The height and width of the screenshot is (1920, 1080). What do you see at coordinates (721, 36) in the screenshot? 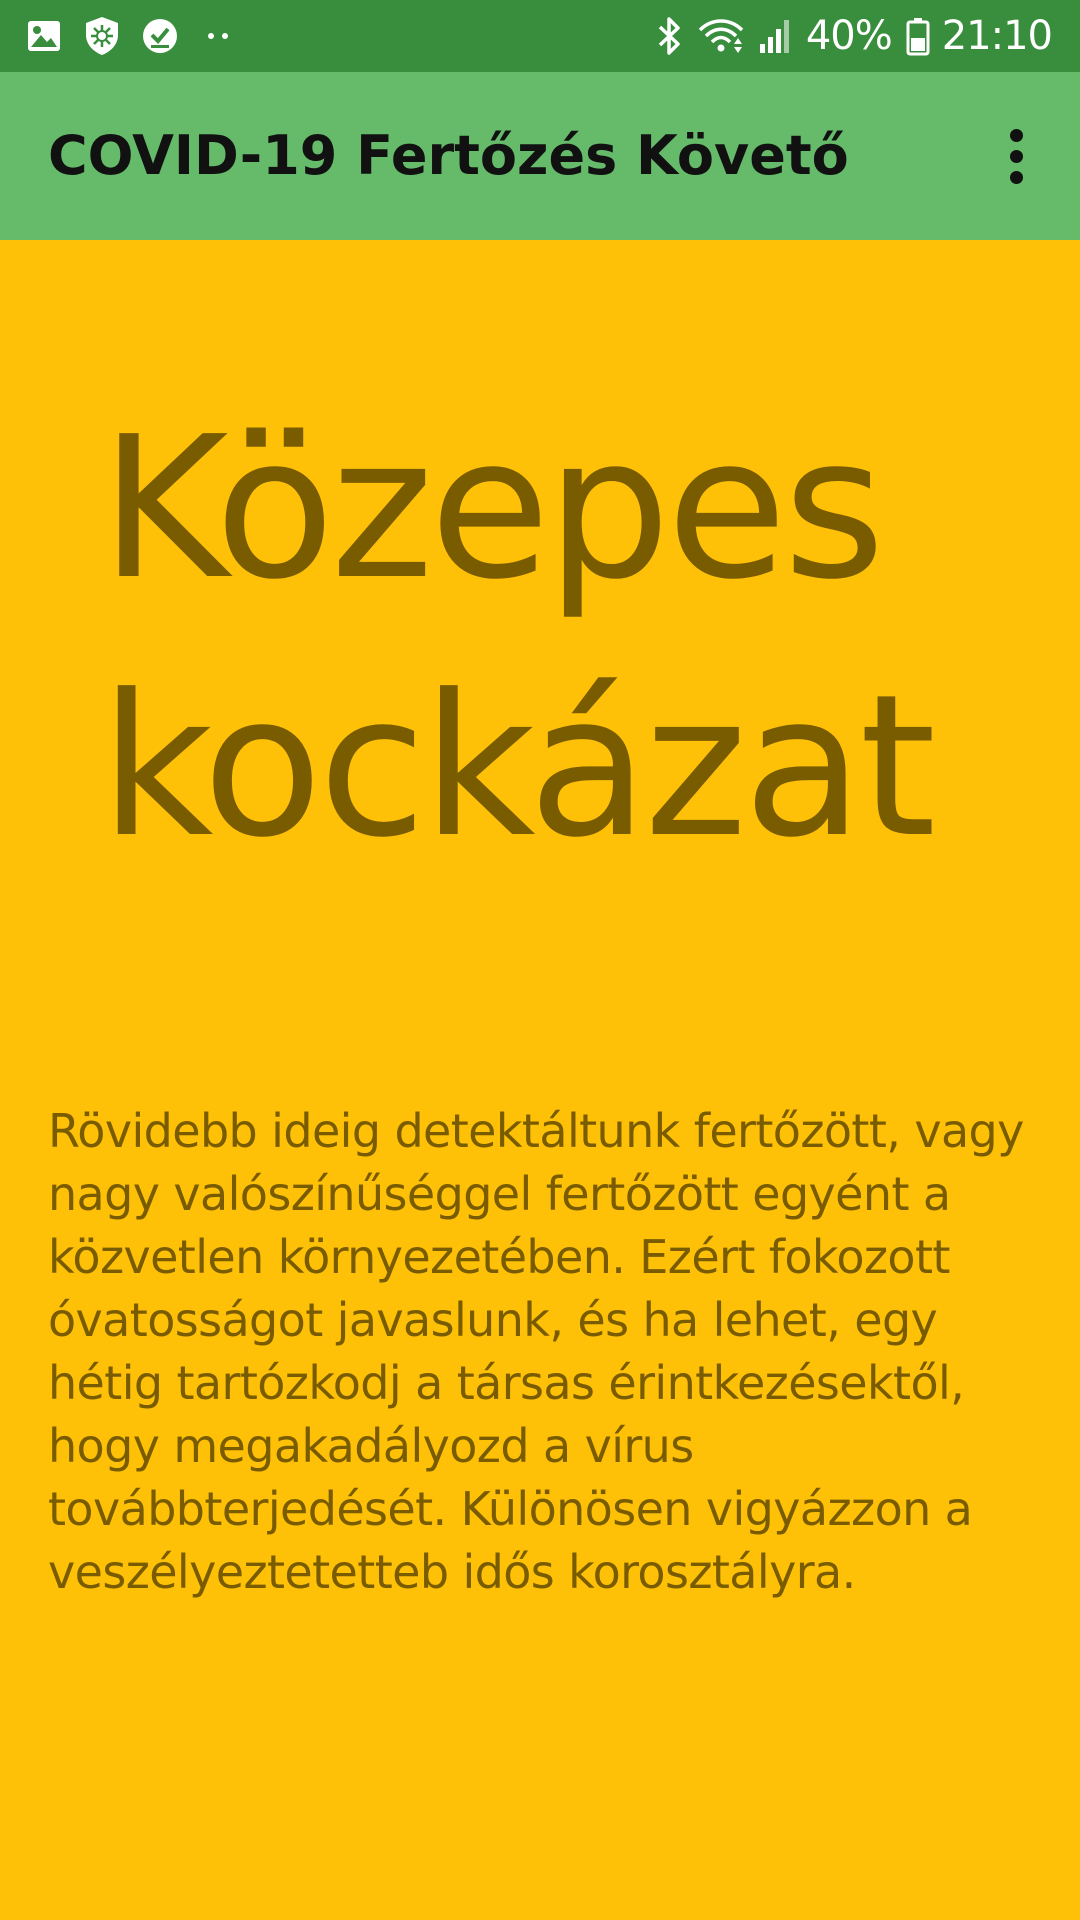
I see `wifi-icon` at bounding box center [721, 36].